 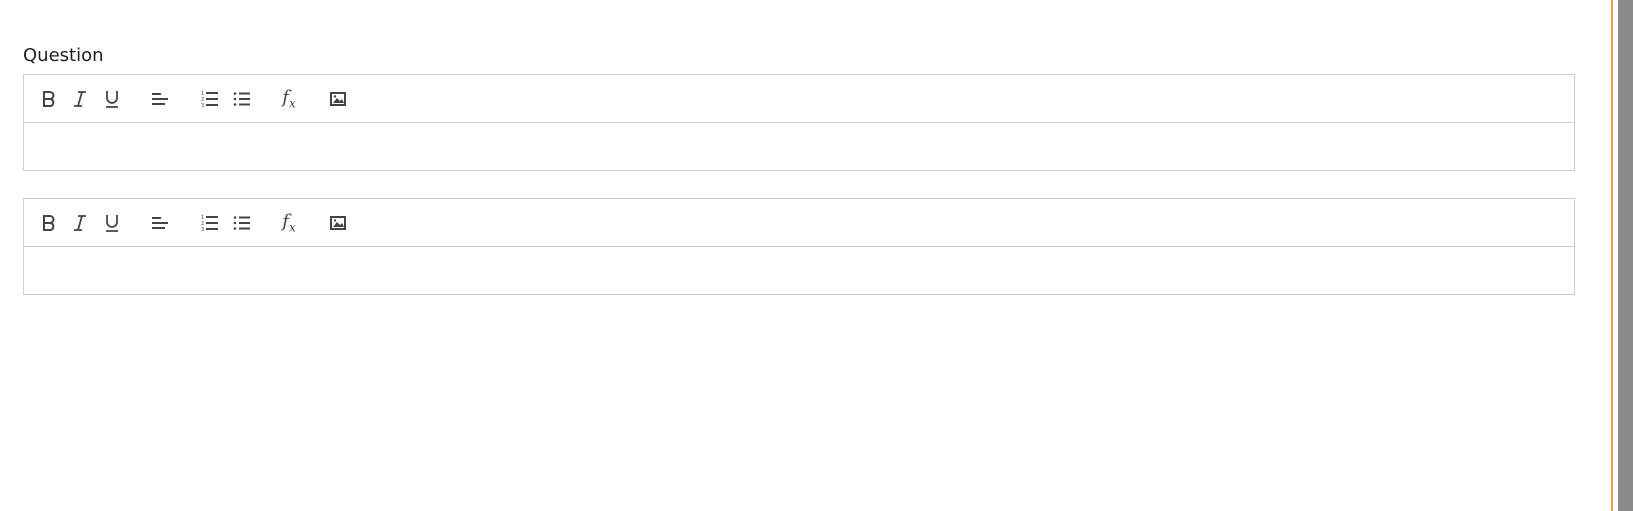 I want to click on question-label: Question, so click(x=63, y=55).